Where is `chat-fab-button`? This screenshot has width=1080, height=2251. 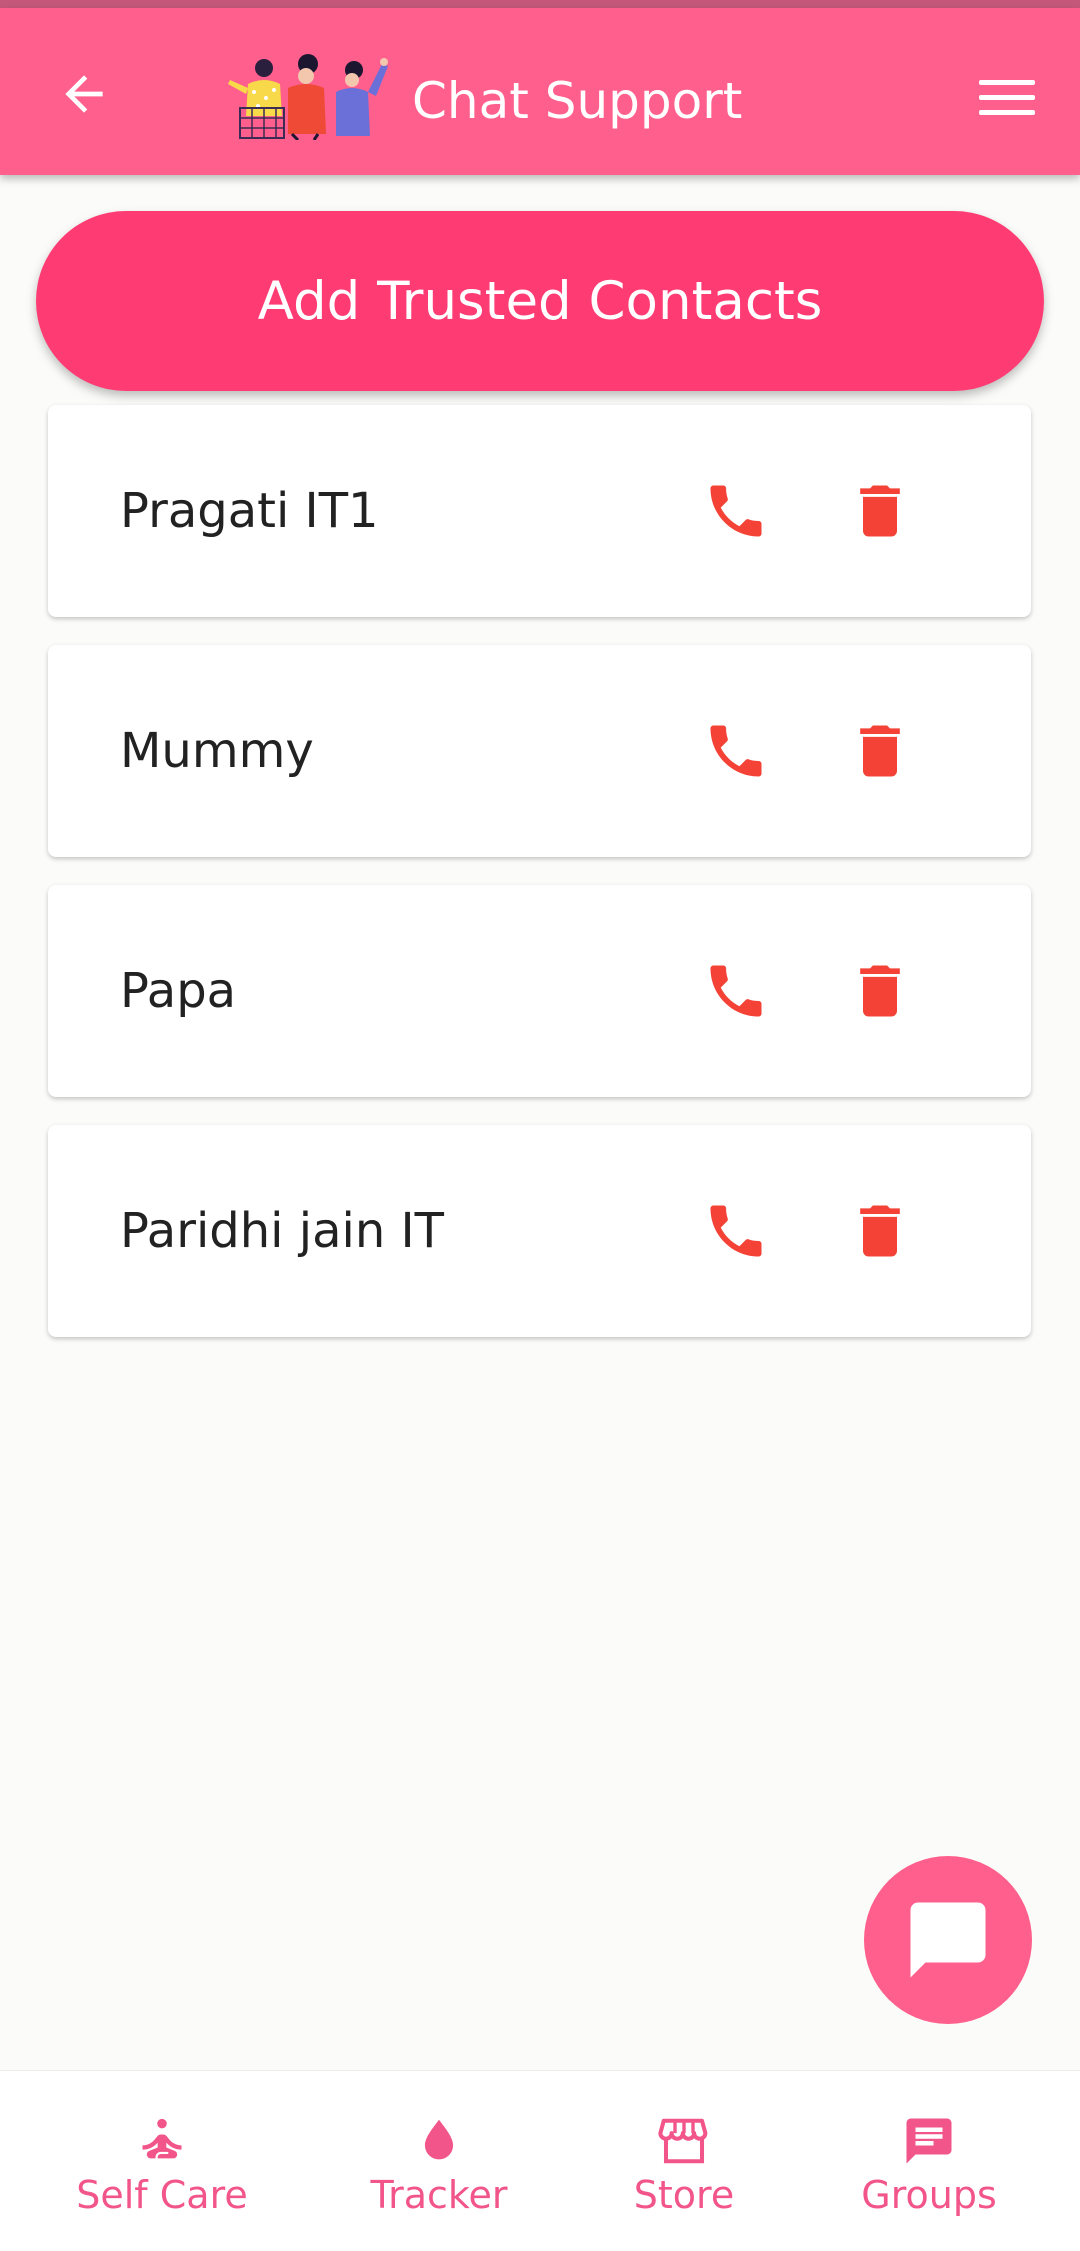
chat-fab-button is located at coordinates (948, 1940).